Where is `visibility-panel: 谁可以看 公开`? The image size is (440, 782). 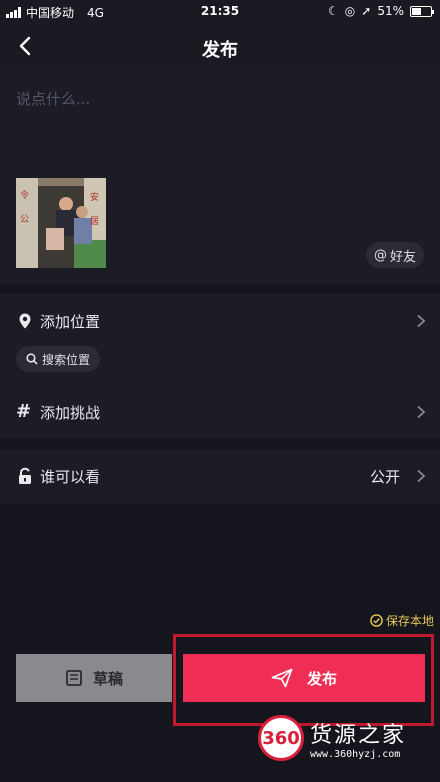
visibility-panel: 谁可以看 公开 is located at coordinates (220, 476).